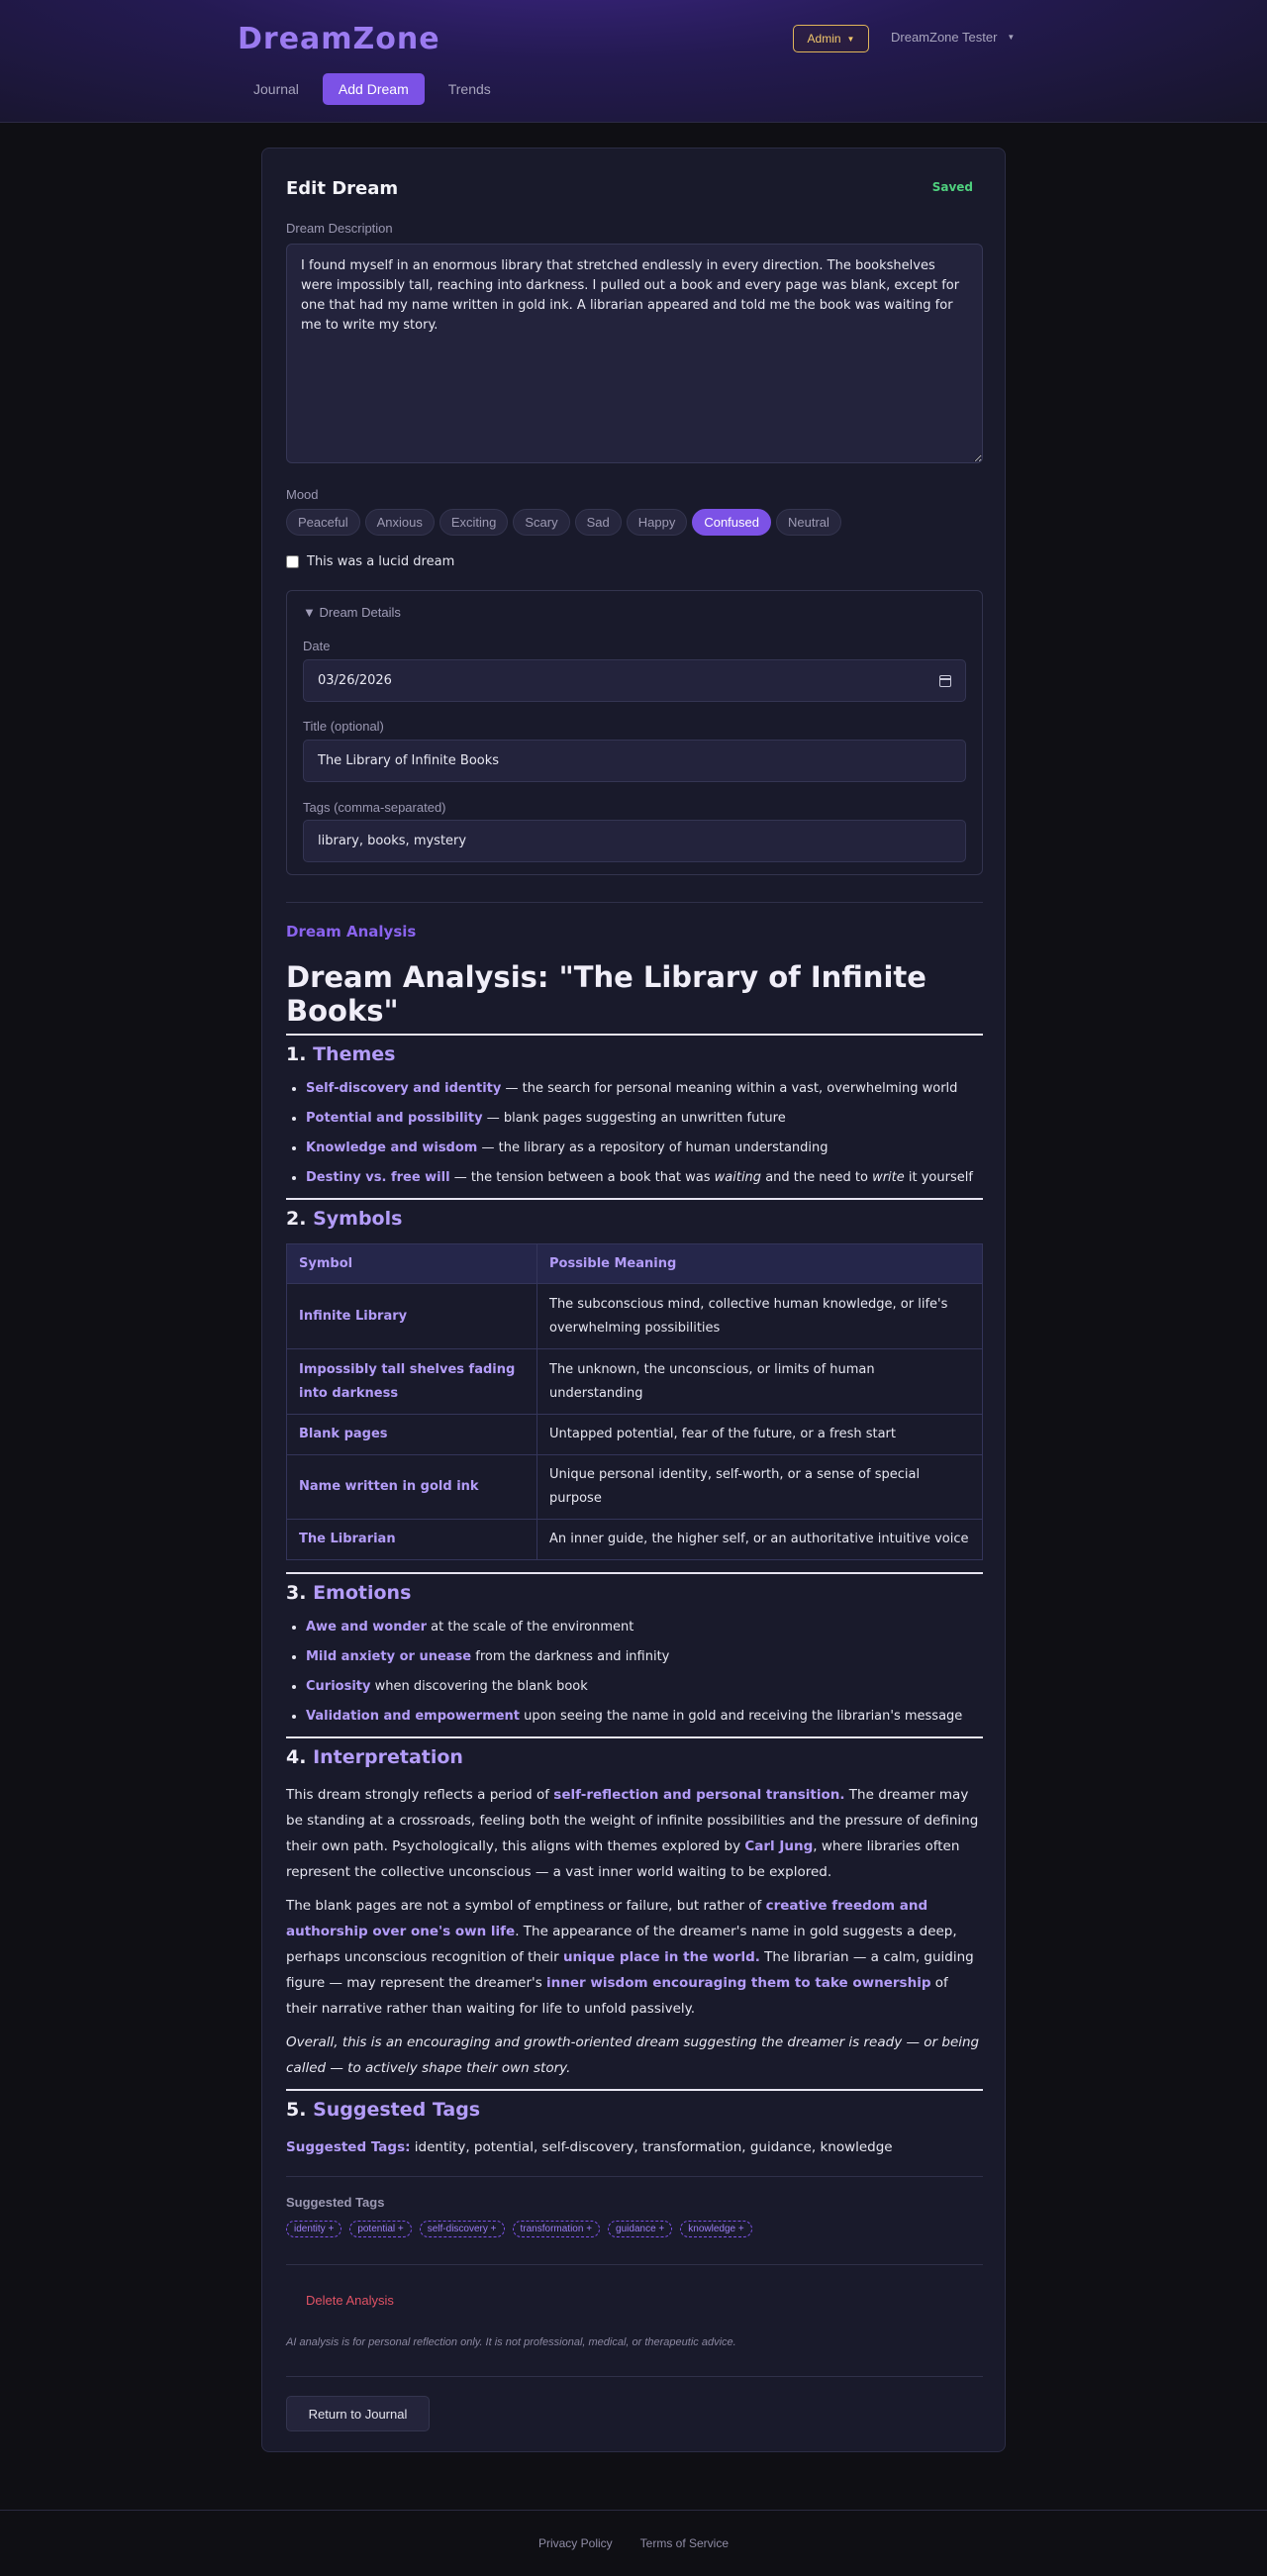 This screenshot has height=2576, width=1267. I want to click on user-menu: DreamZone Tester ▼, so click(953, 38).